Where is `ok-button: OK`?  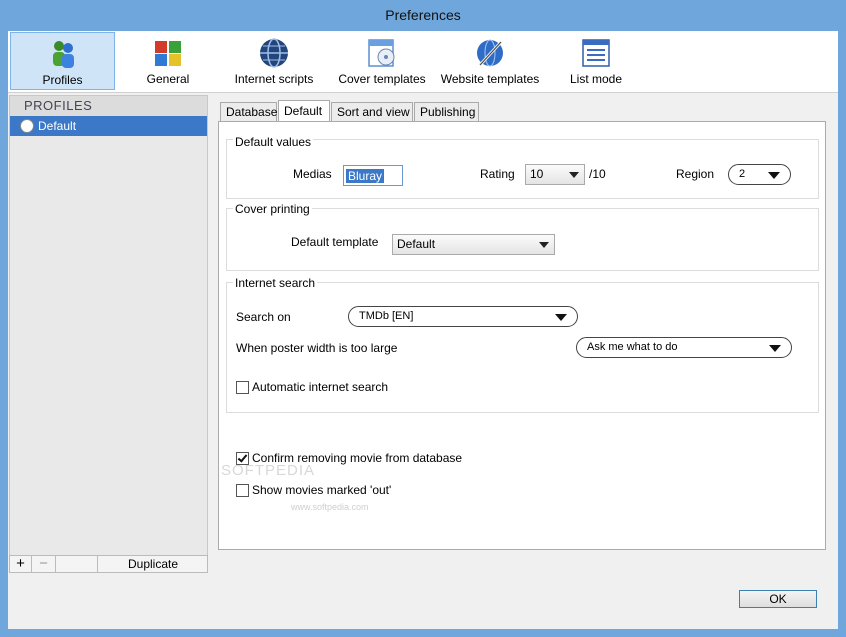 ok-button: OK is located at coordinates (778, 599).